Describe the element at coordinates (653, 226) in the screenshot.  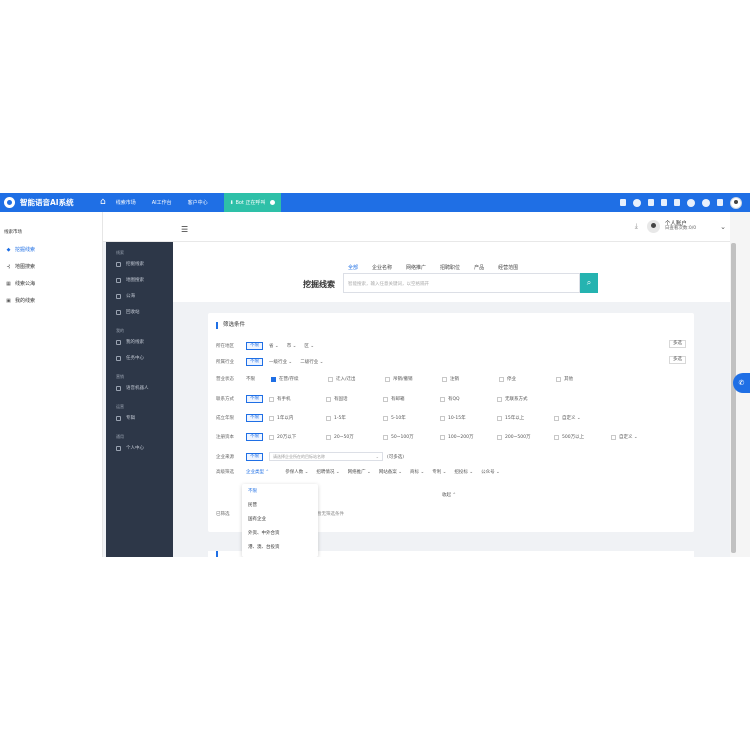
I see `user-avatar` at that location.